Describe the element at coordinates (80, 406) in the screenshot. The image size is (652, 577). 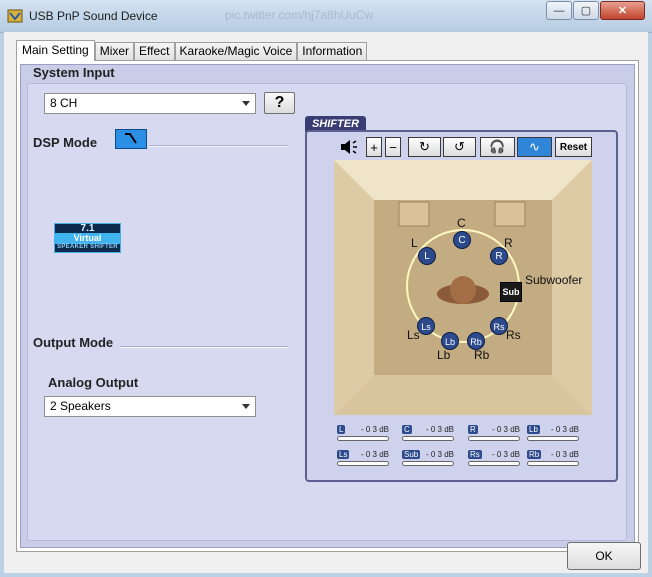
I see `analog-output-value: 2 Speakers` at that location.